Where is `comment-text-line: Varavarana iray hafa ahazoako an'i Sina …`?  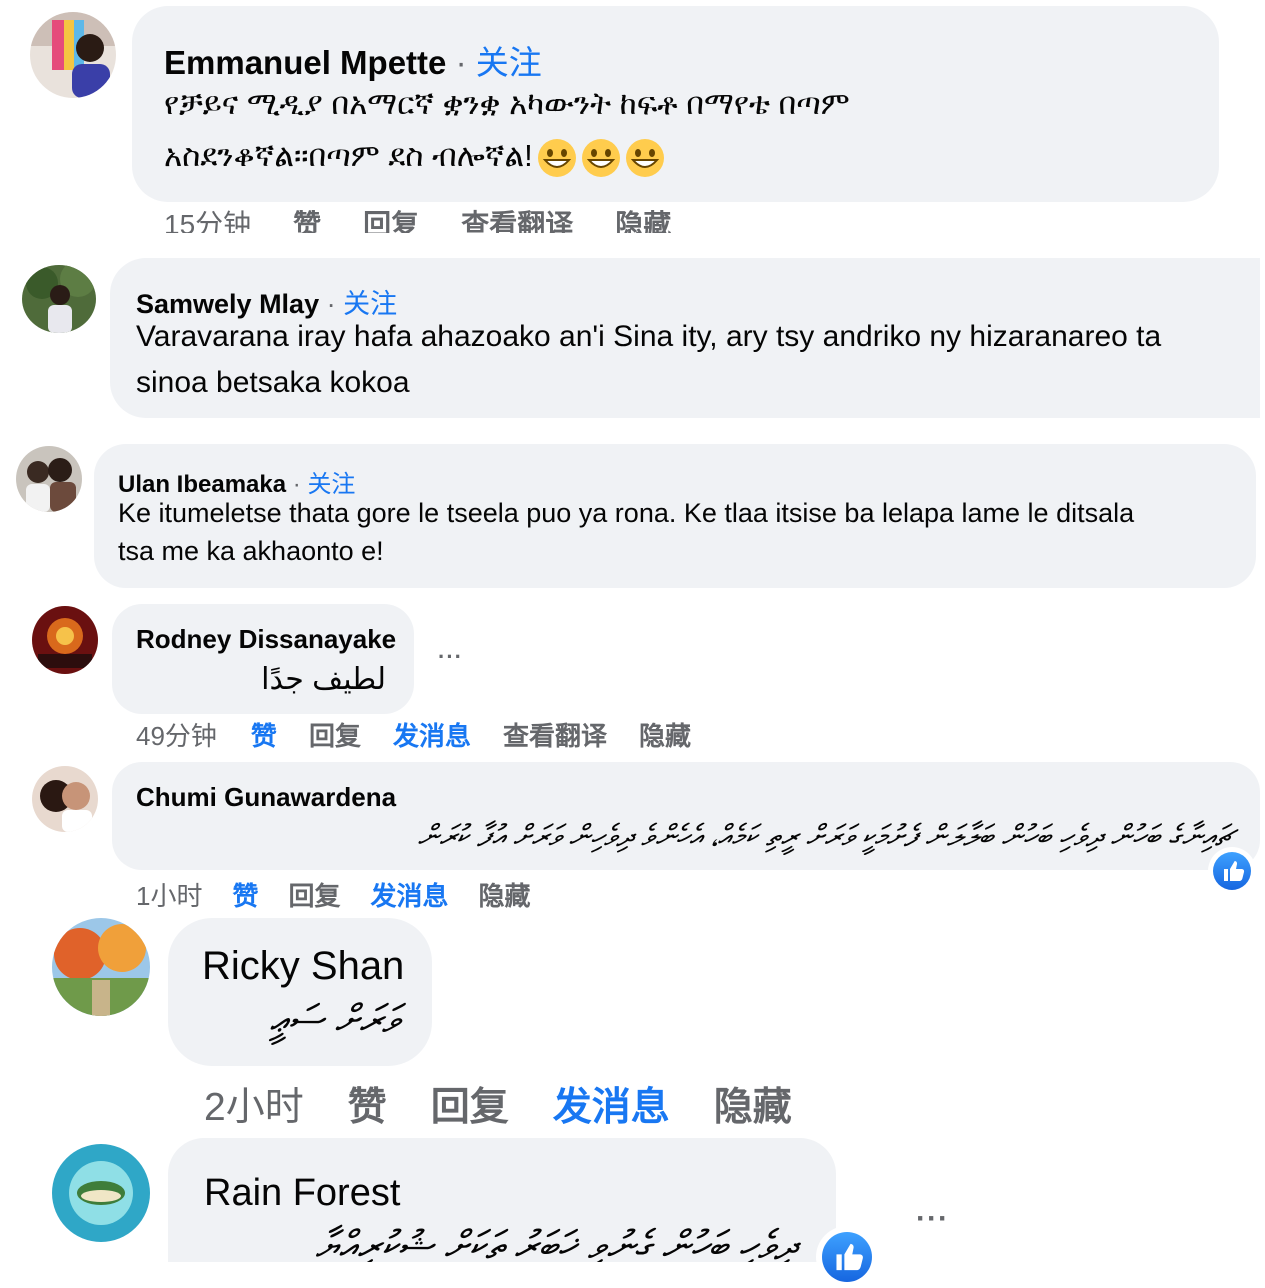 comment-text-line: Varavarana iray hafa ahazoako an'i Sina … is located at coordinates (649, 336).